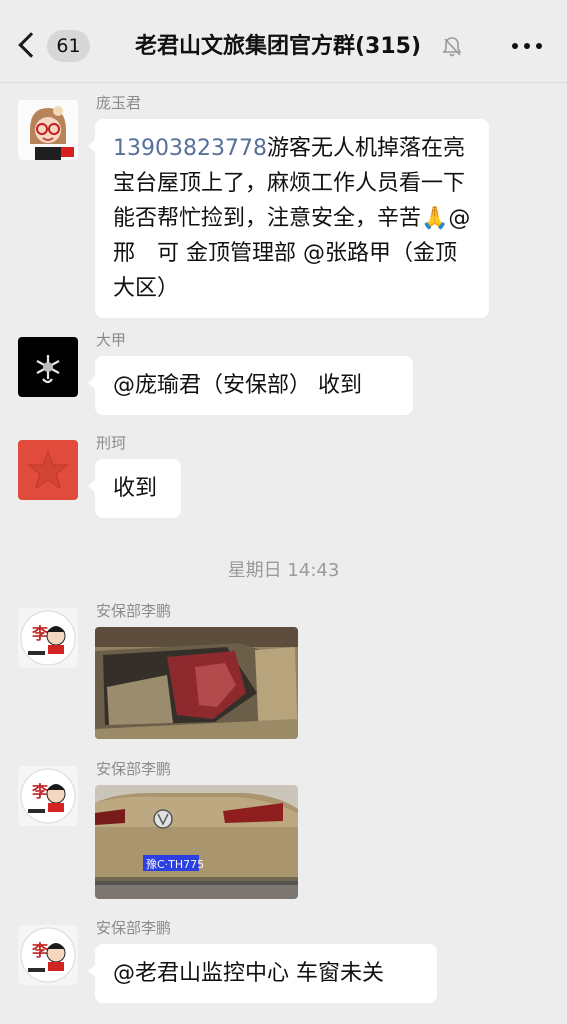 This screenshot has width=567, height=1024. I want to click on message-text: @老君山监控中心 车窗未关, so click(248, 973).